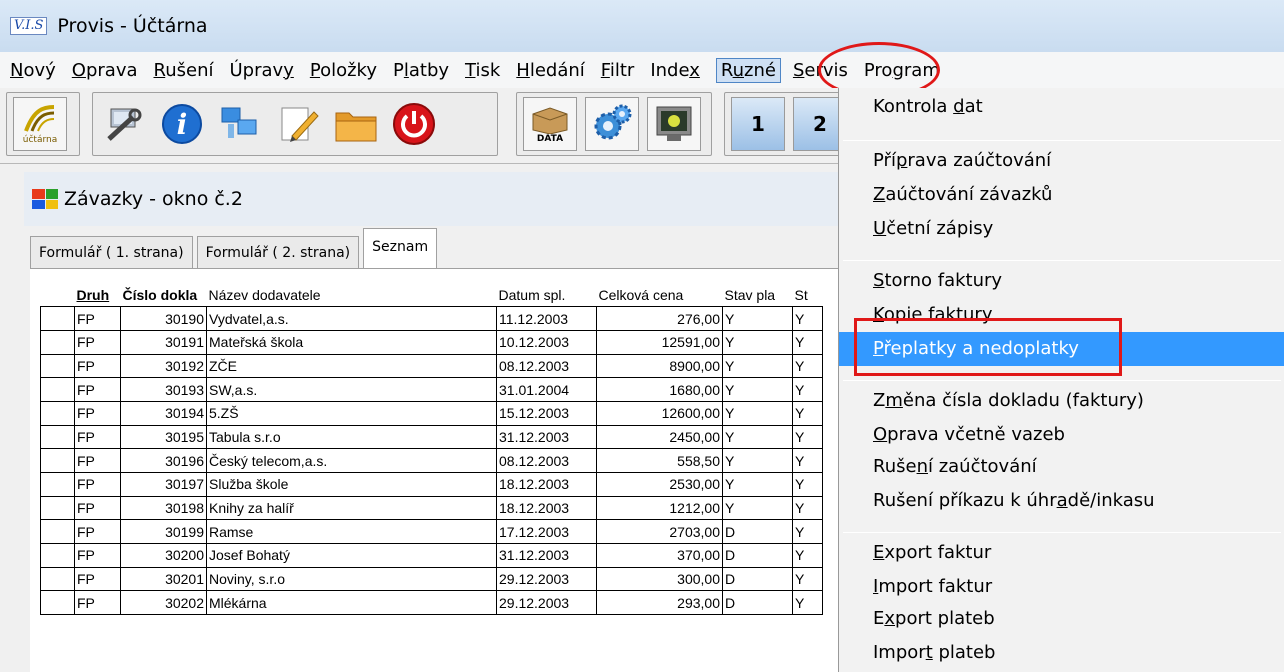 This screenshot has width=1284, height=672. I want to click on cell-nazev: ZČE, so click(351, 366).